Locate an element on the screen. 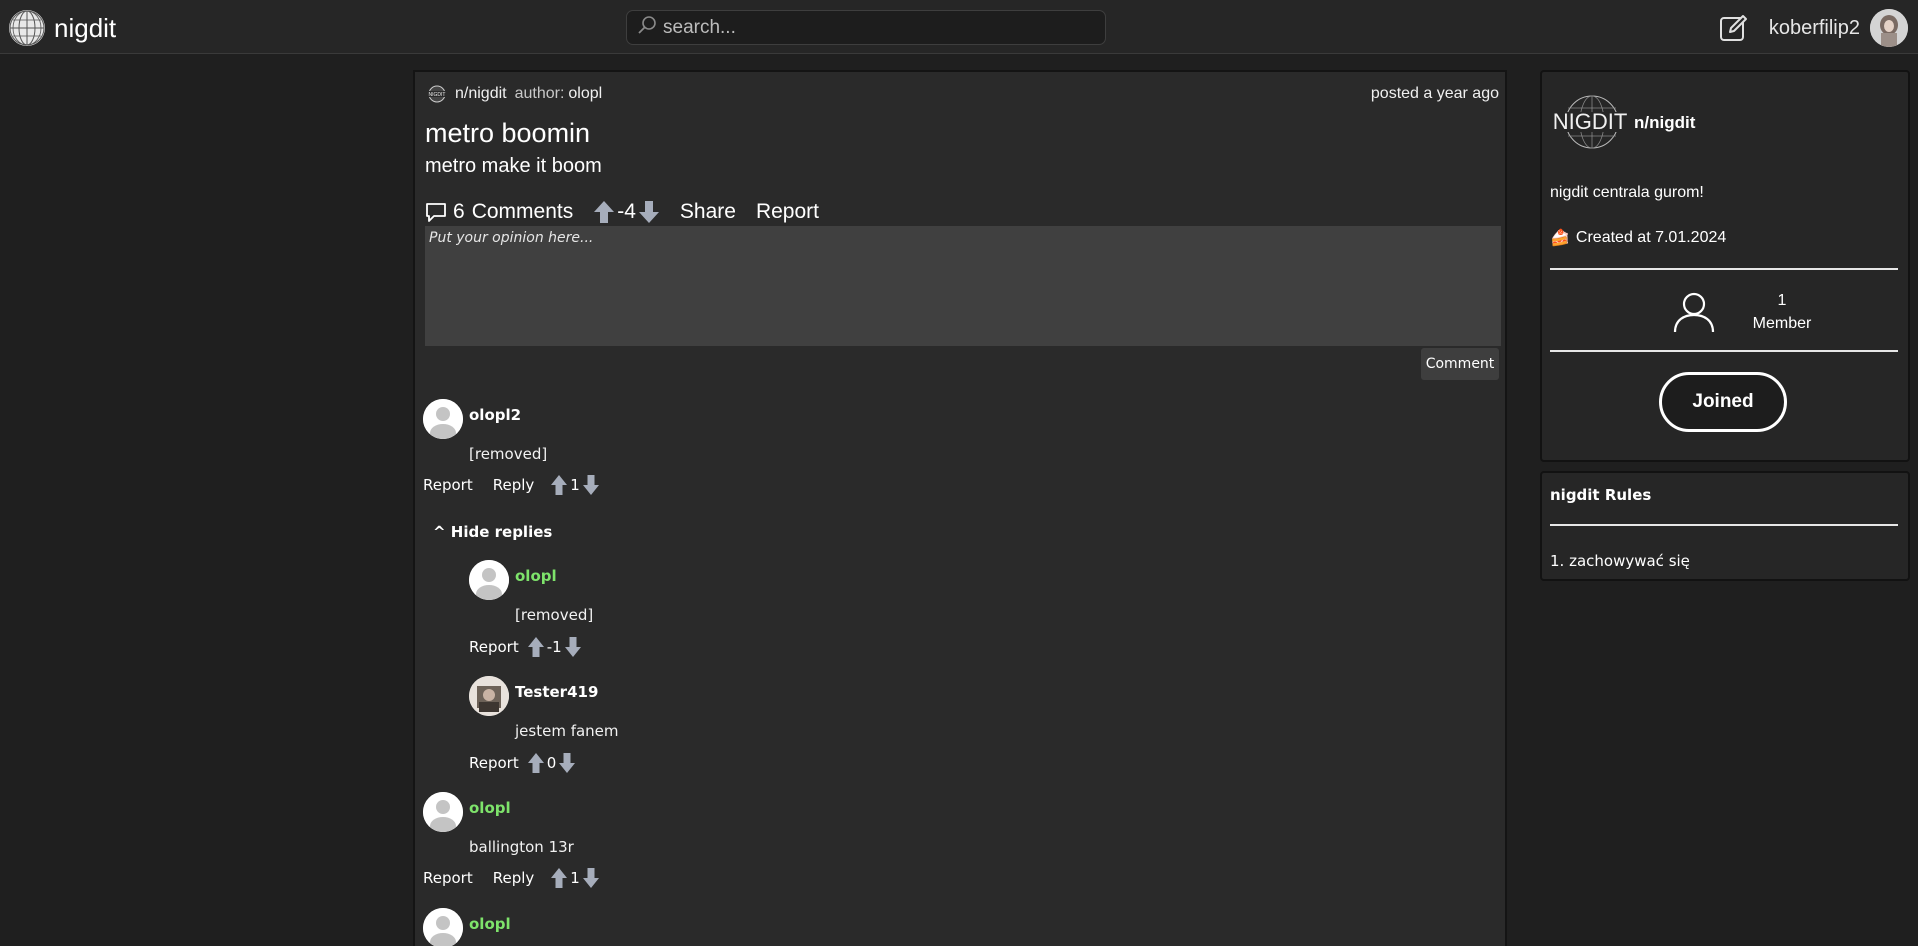  edit-icon is located at coordinates (1733, 28).